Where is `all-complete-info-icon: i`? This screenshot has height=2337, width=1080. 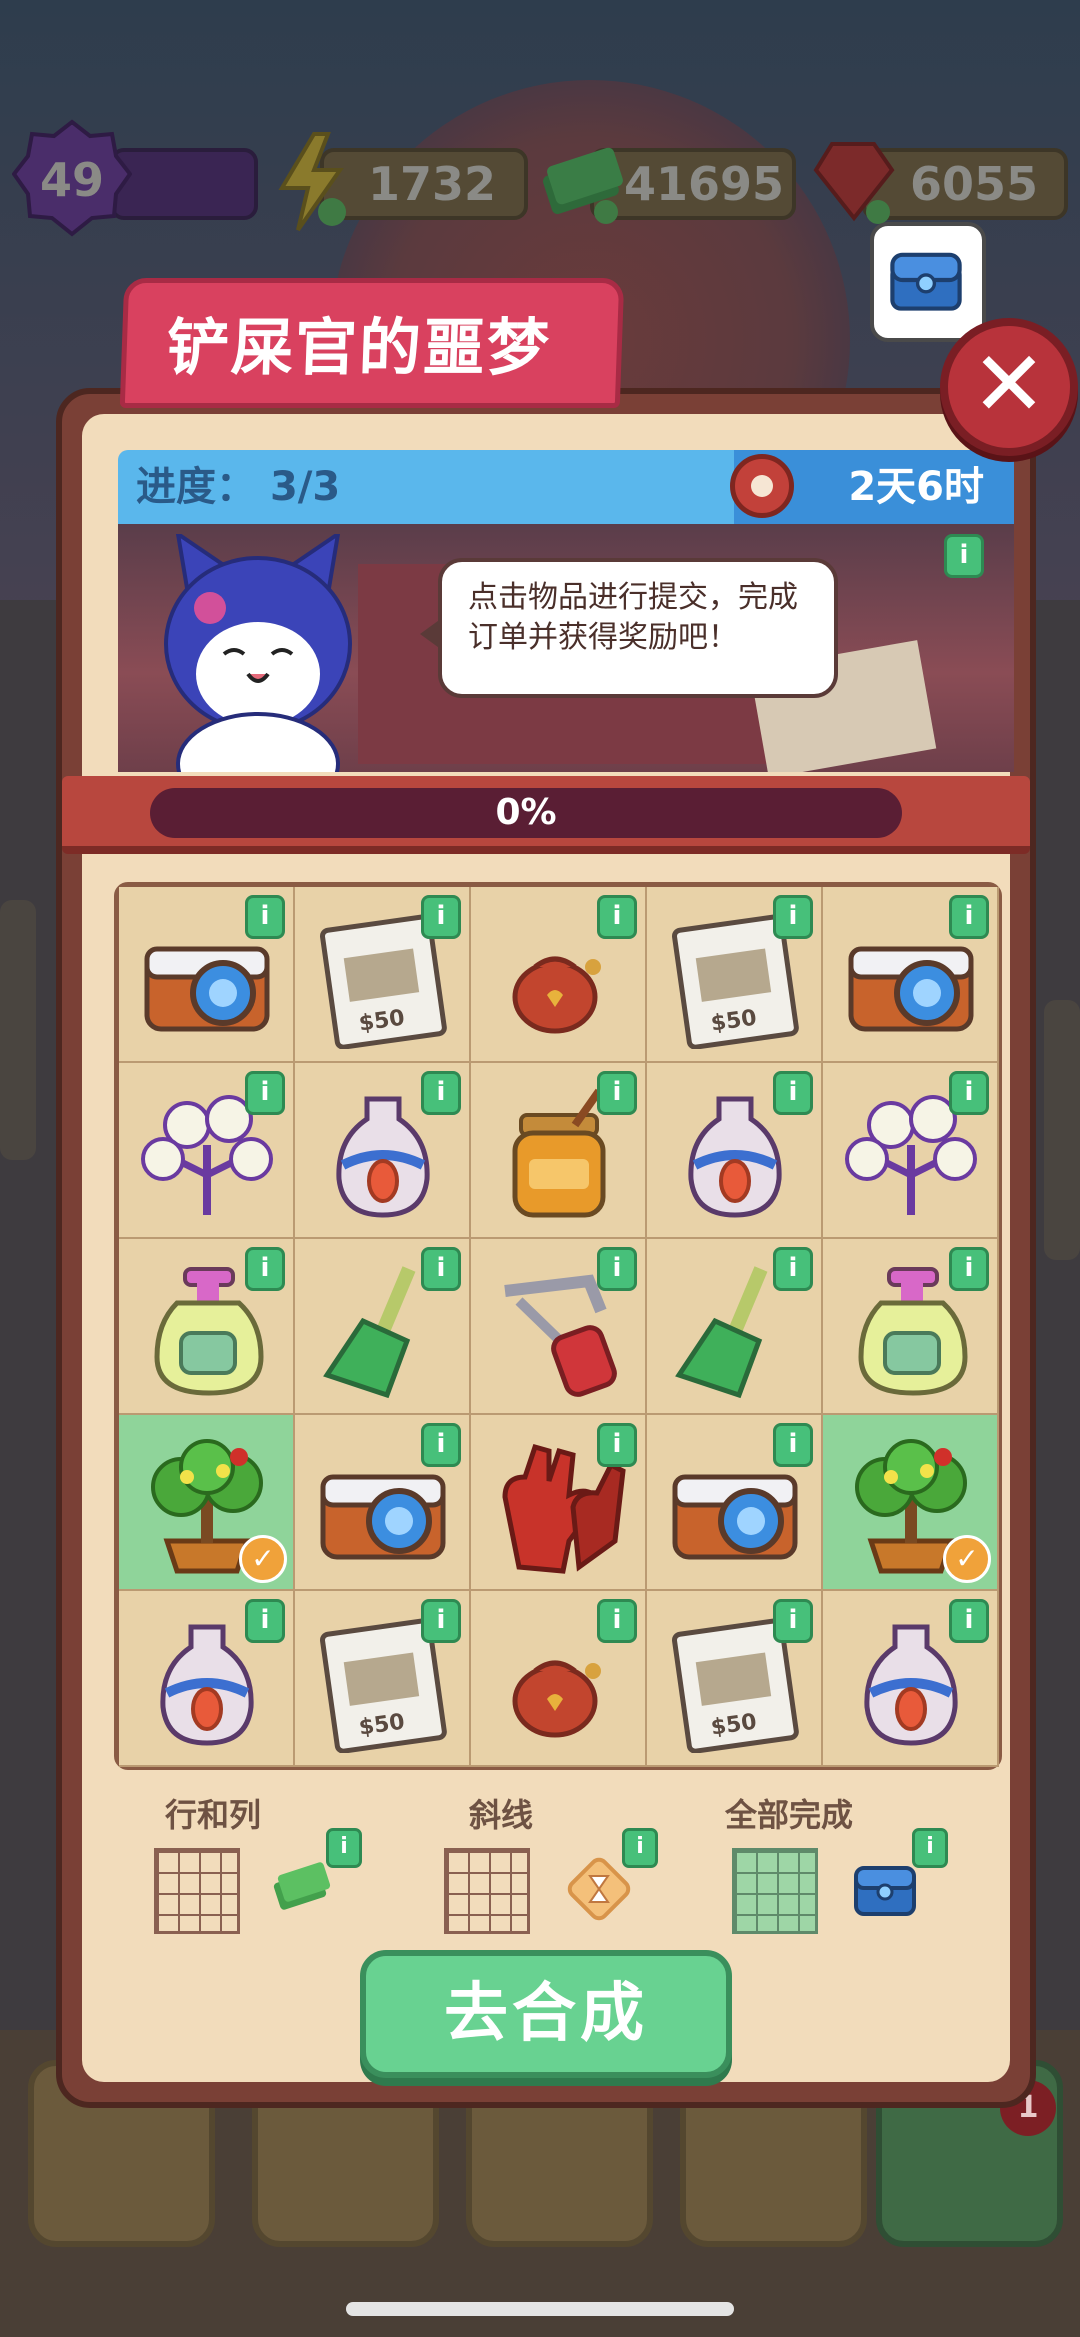
all-complete-info-icon: i is located at coordinates (930, 1848).